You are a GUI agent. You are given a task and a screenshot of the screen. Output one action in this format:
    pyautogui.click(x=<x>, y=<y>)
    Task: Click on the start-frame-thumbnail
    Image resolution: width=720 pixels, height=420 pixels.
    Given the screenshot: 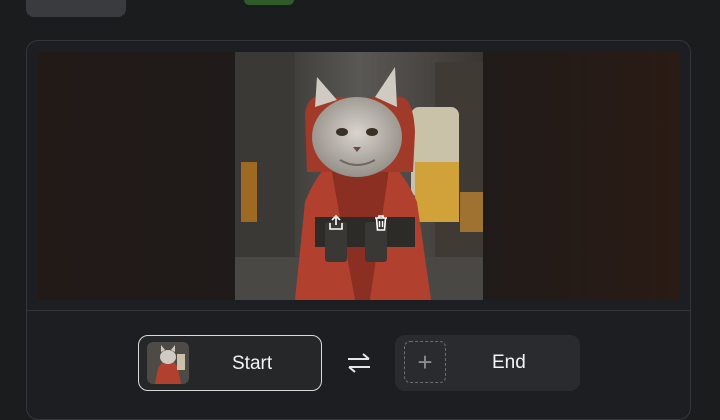 What is the action you would take?
    pyautogui.click(x=168, y=363)
    